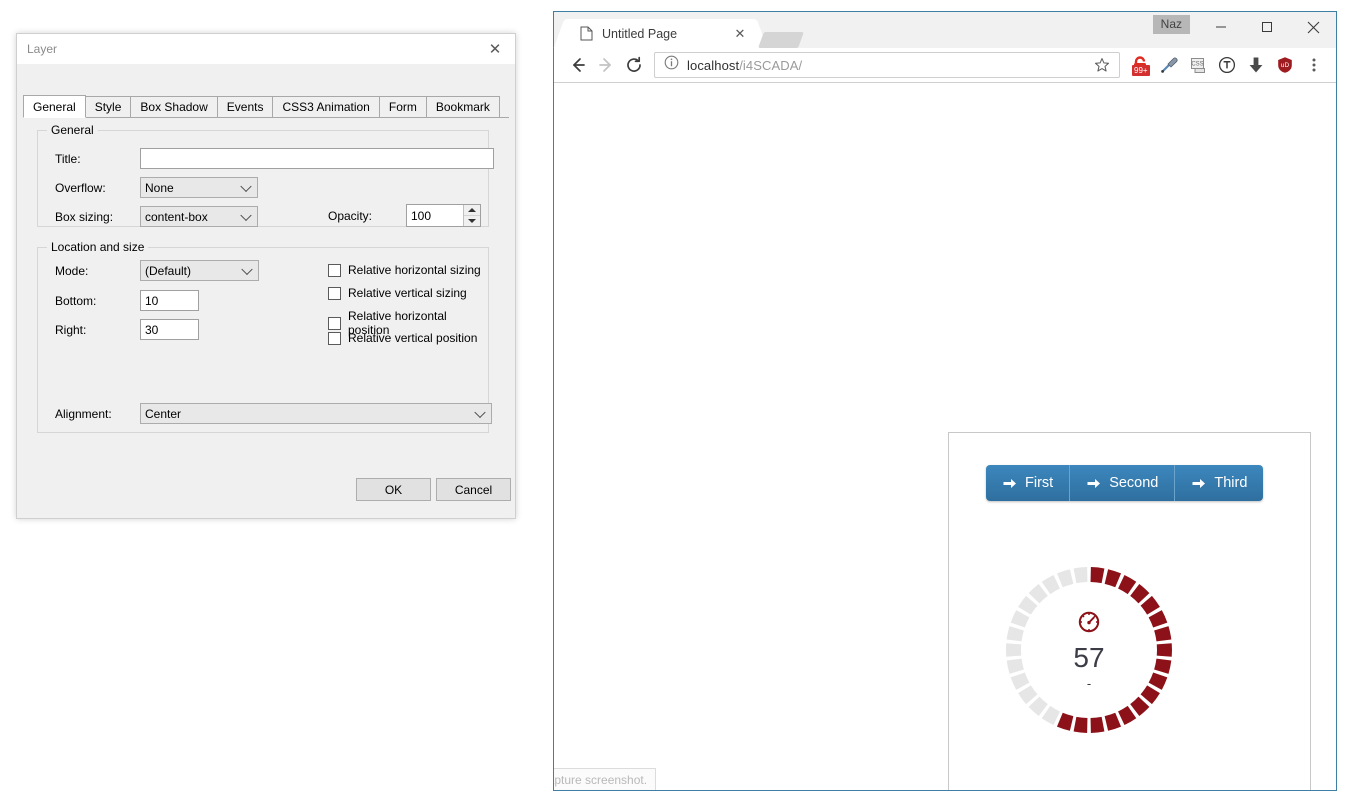 The width and height of the screenshot is (1346, 803). What do you see at coordinates (1313, 27) in the screenshot?
I see `close-icon` at bounding box center [1313, 27].